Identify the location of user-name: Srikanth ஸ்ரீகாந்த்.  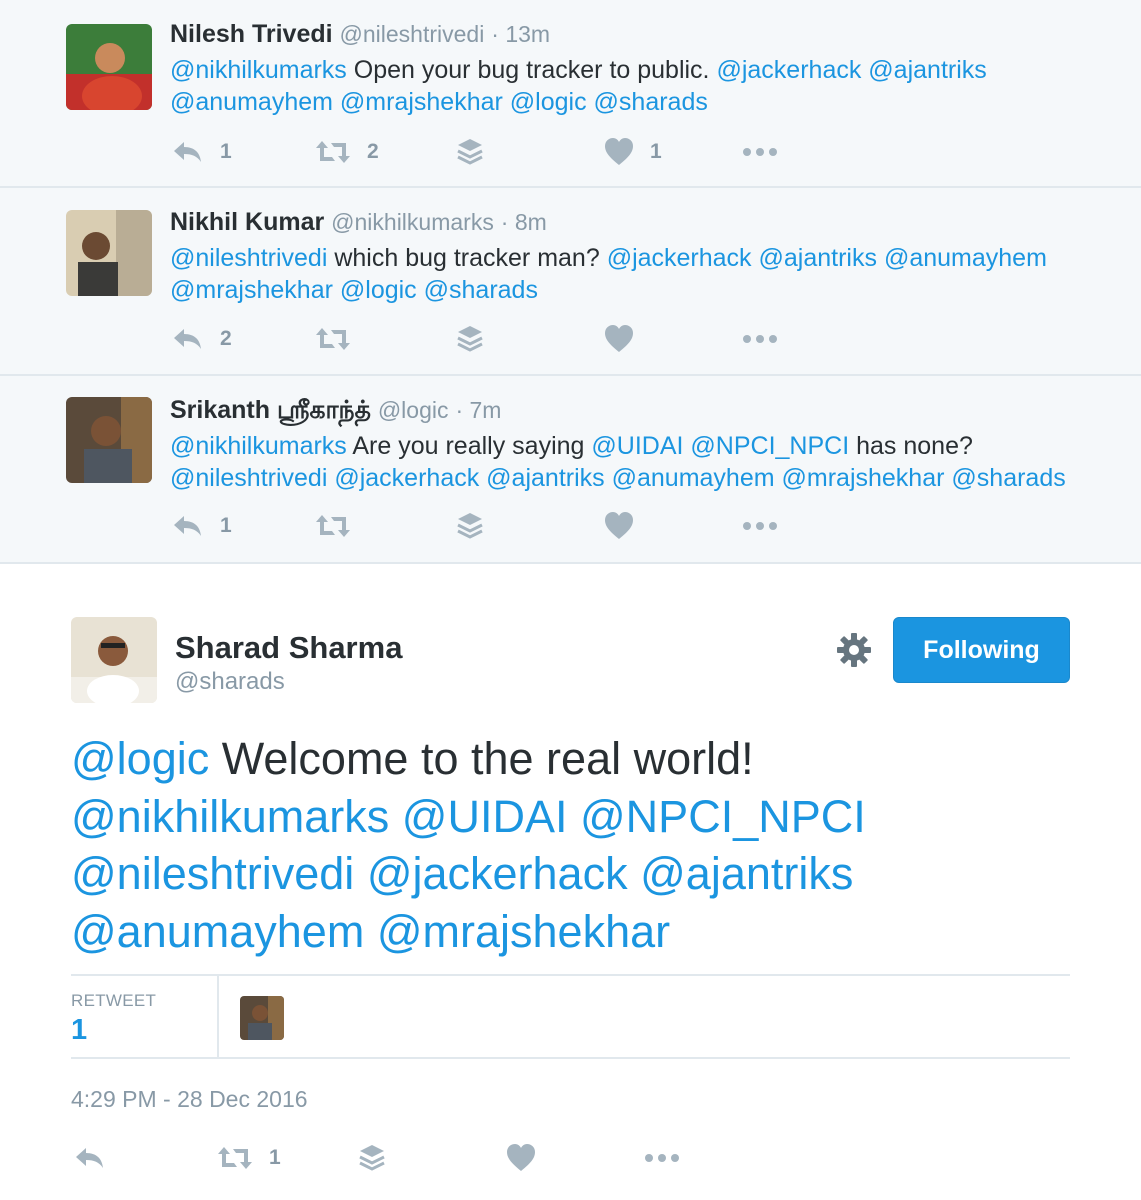
(270, 410).